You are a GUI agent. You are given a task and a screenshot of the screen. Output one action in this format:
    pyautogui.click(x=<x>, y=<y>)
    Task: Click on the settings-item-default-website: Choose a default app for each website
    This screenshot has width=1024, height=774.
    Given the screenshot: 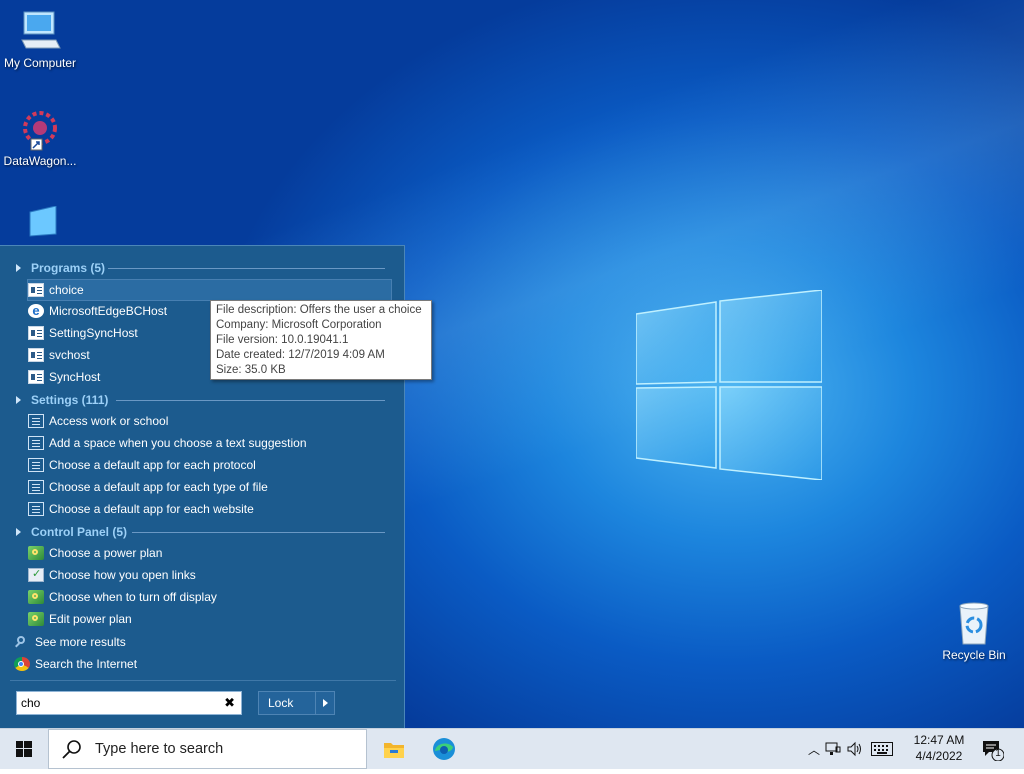 What is the action you would take?
    pyautogui.click(x=210, y=509)
    